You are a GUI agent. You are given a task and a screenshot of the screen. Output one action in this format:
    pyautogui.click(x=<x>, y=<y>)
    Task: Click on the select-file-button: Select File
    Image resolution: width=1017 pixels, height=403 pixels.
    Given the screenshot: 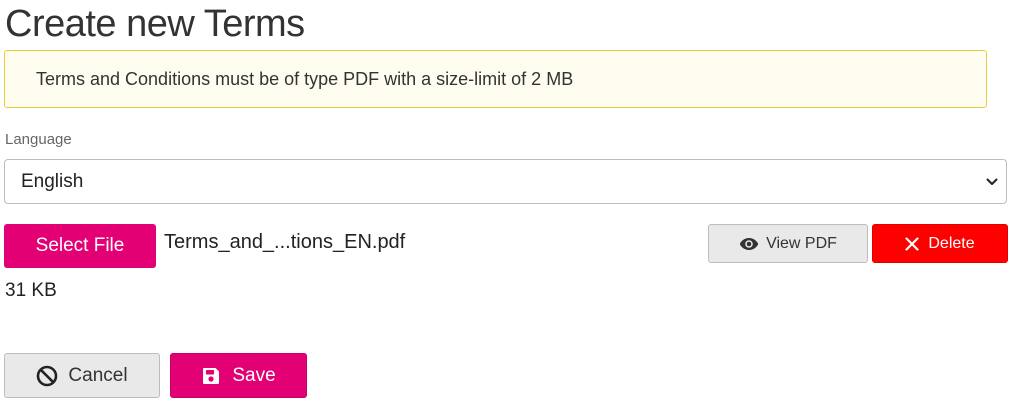 What is the action you would take?
    pyautogui.click(x=80, y=246)
    